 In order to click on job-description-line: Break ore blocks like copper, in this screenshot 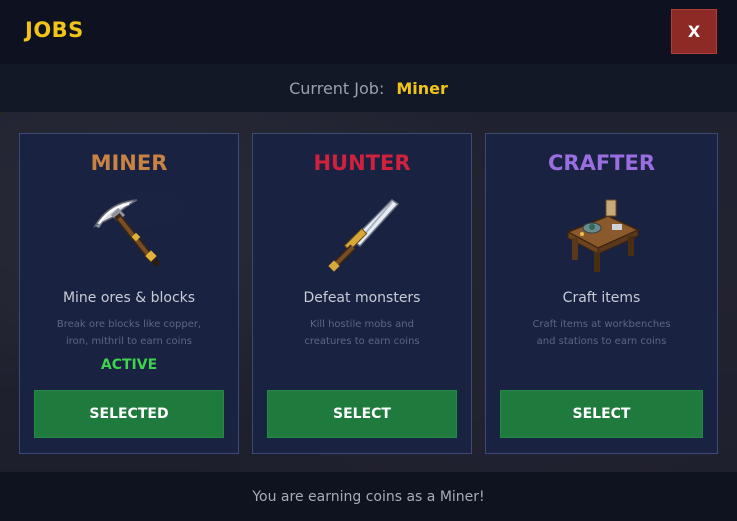, I will do `click(129, 324)`.